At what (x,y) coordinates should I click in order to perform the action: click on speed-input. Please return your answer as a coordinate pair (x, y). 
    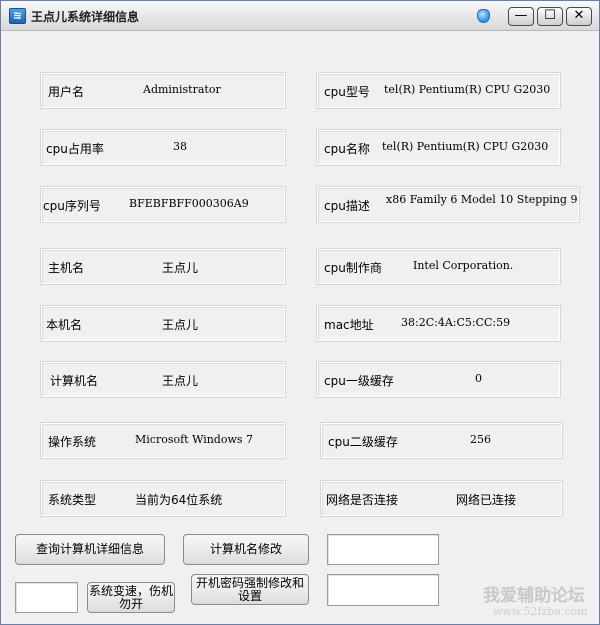
    Looking at the image, I should click on (46, 597).